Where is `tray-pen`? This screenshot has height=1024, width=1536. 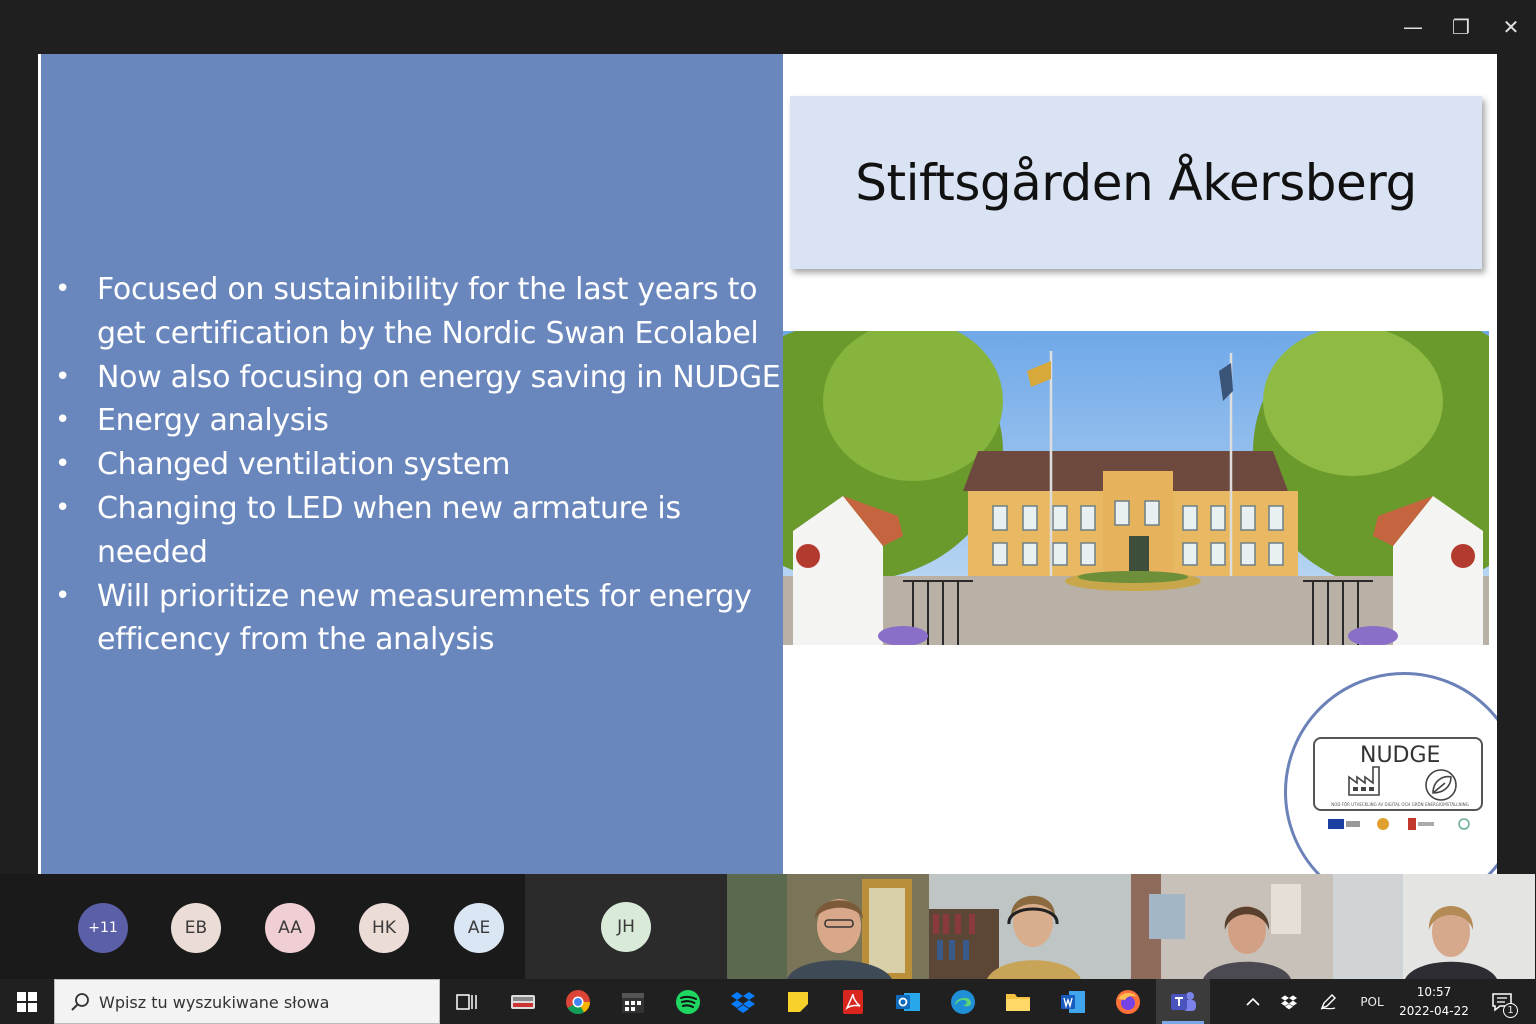 tray-pen is located at coordinates (1328, 1001).